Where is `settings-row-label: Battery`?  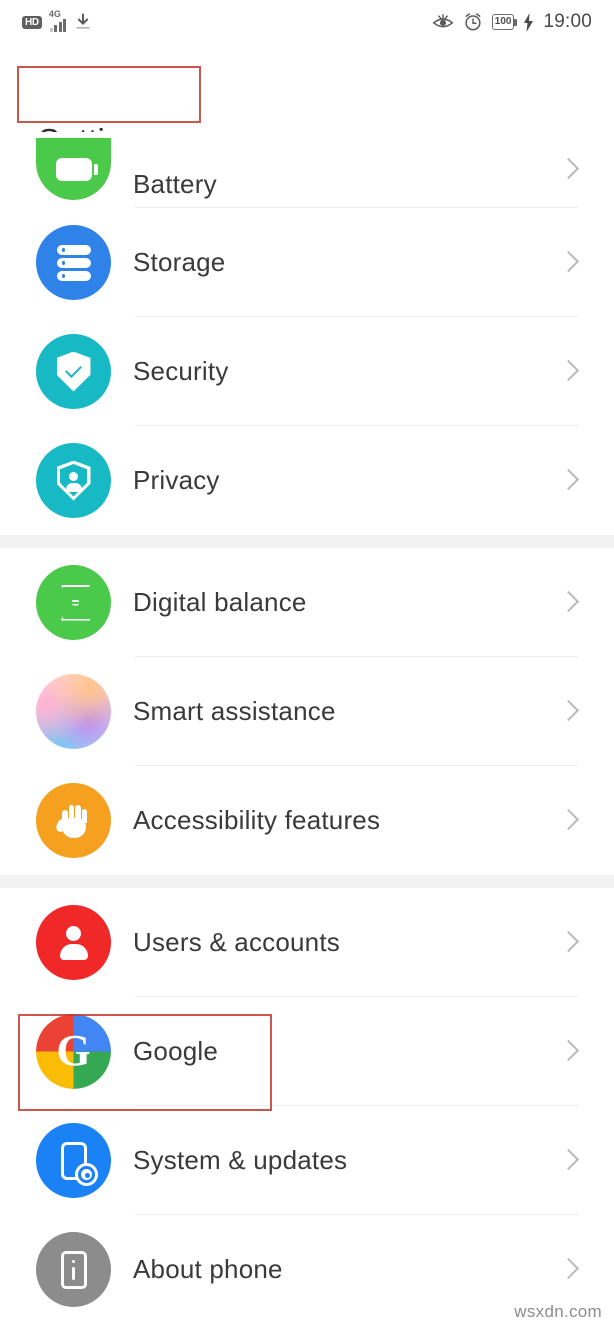
settings-row-label: Battery is located at coordinates (175, 184).